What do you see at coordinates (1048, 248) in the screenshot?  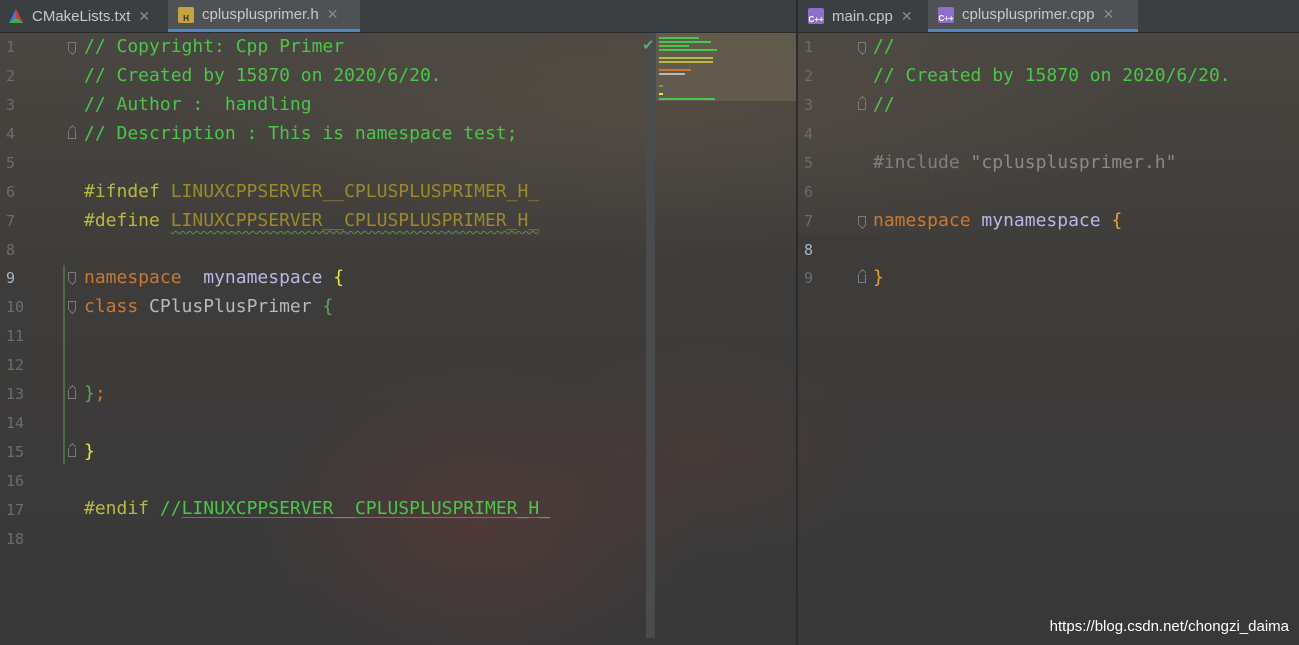 I see `current-line-highlight` at bounding box center [1048, 248].